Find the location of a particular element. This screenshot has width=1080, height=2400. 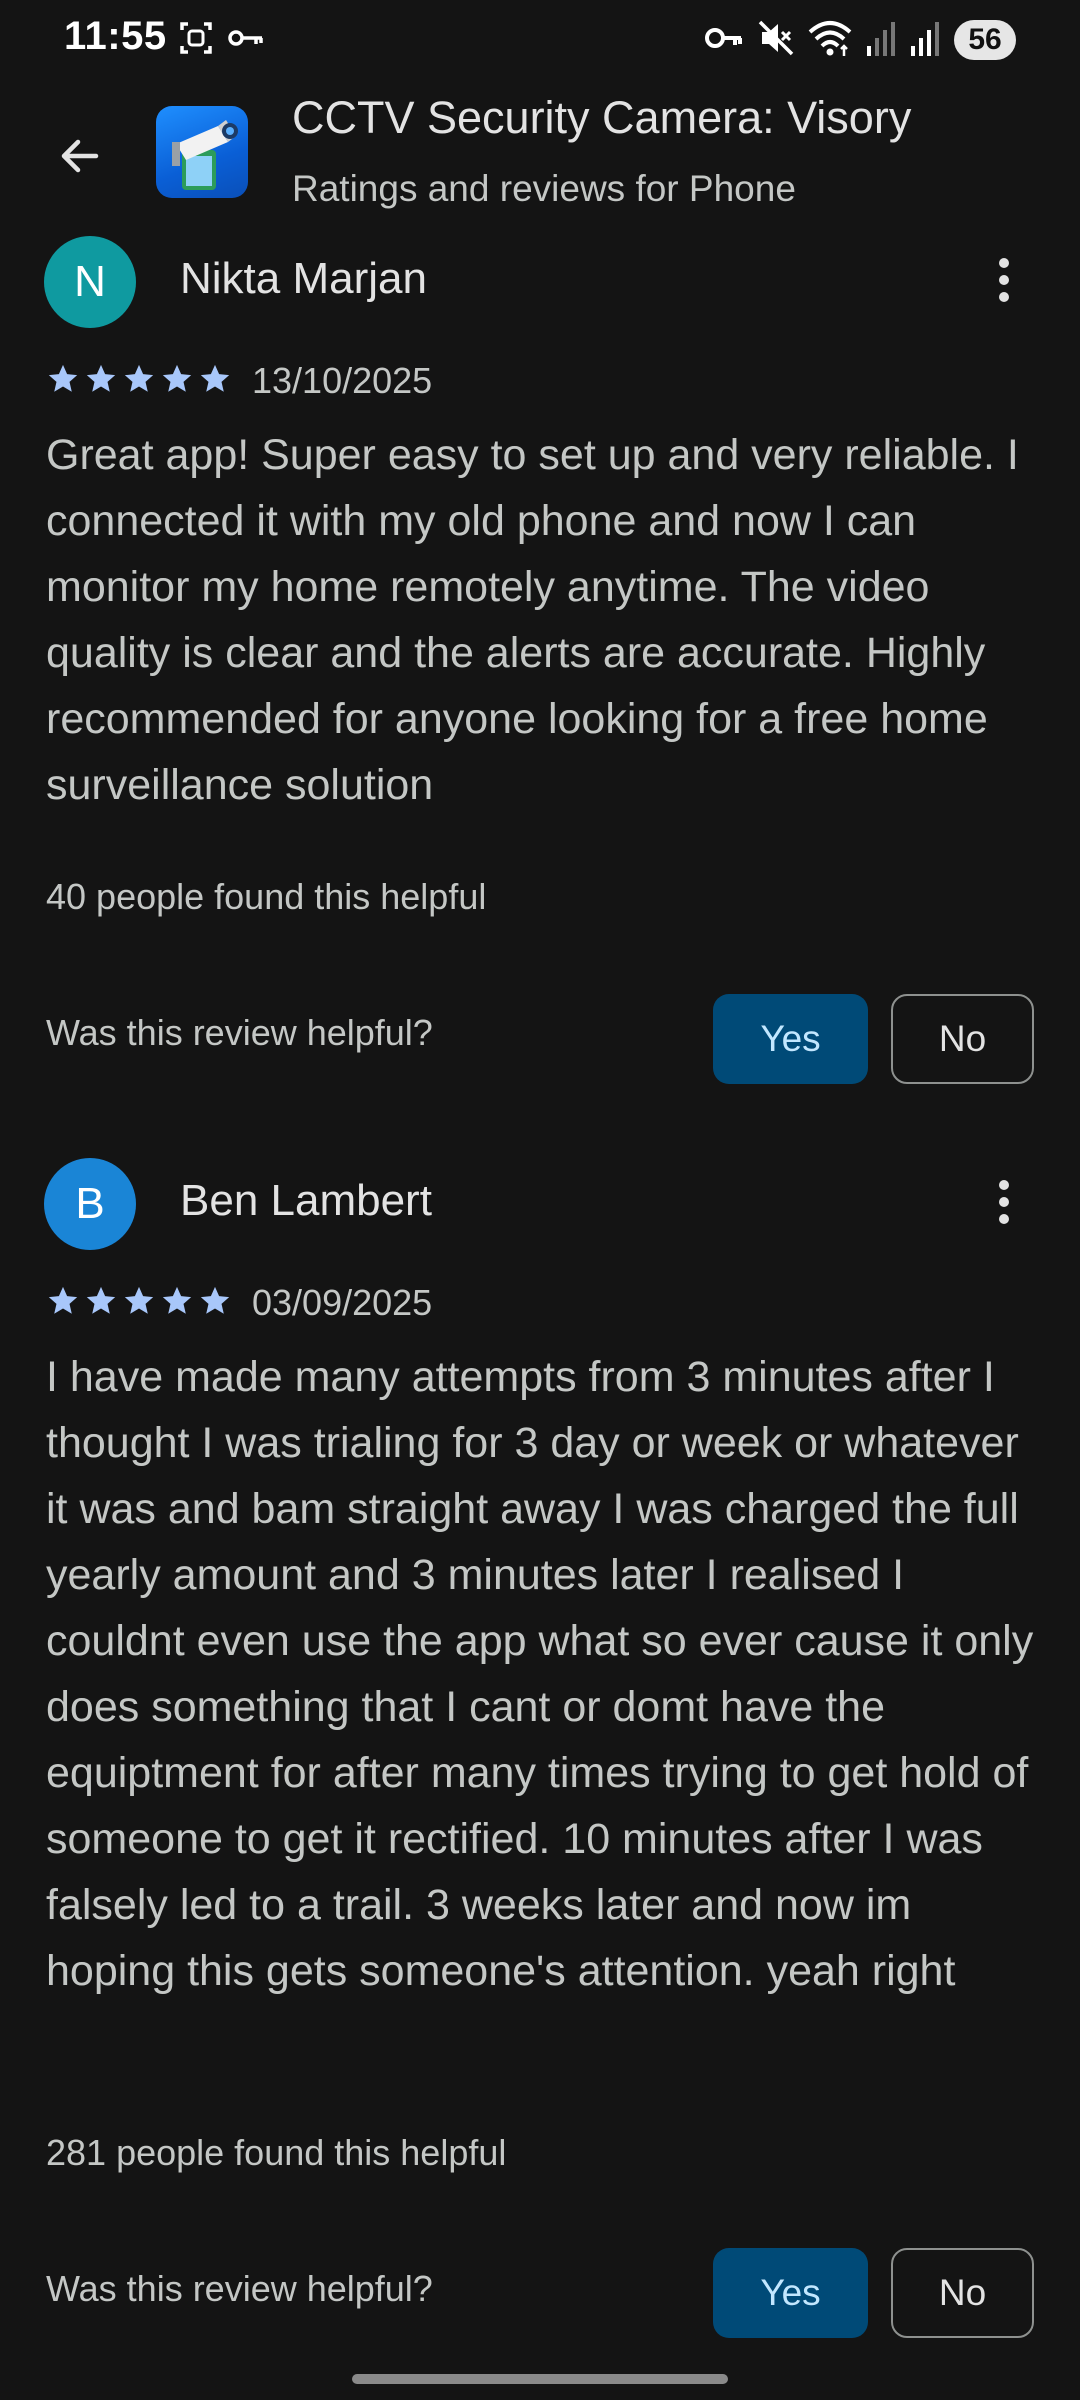

review-date: 03/09/2025 is located at coordinates (342, 1302).